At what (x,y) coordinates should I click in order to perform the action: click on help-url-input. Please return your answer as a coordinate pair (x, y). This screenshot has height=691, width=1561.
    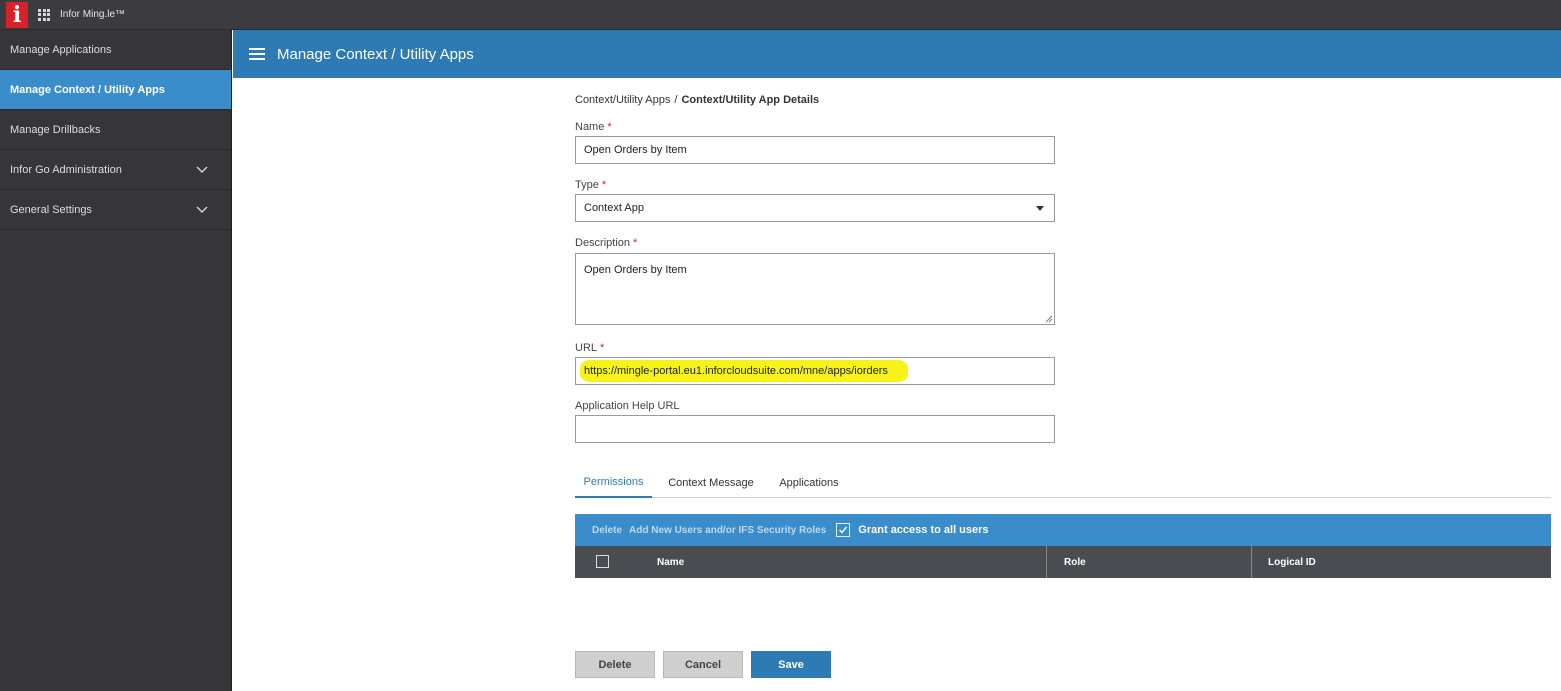
    Looking at the image, I should click on (815, 429).